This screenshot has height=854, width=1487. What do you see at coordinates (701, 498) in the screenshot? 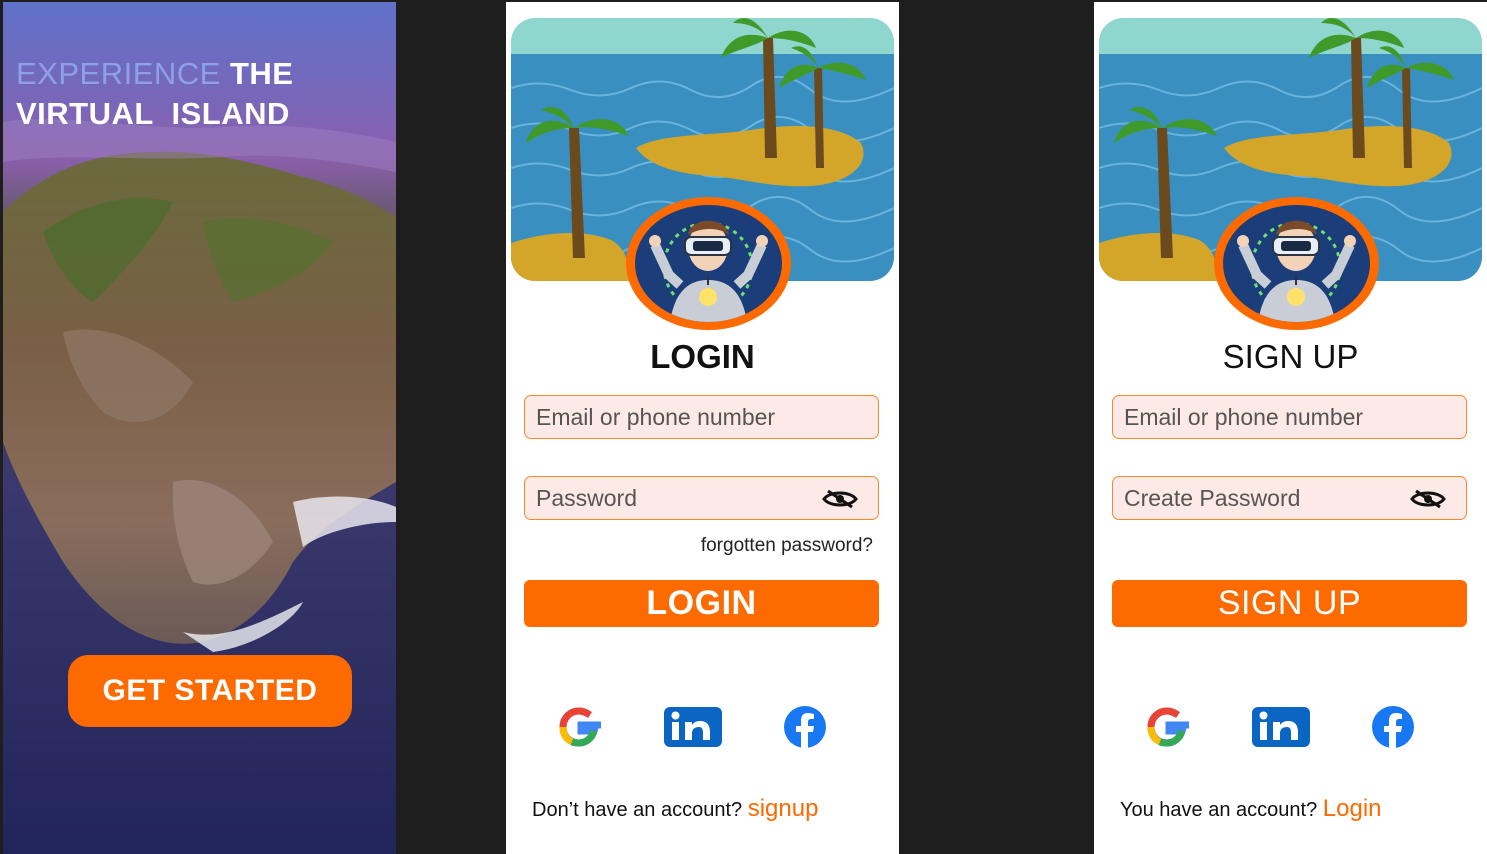
I see `password-input: Password` at bounding box center [701, 498].